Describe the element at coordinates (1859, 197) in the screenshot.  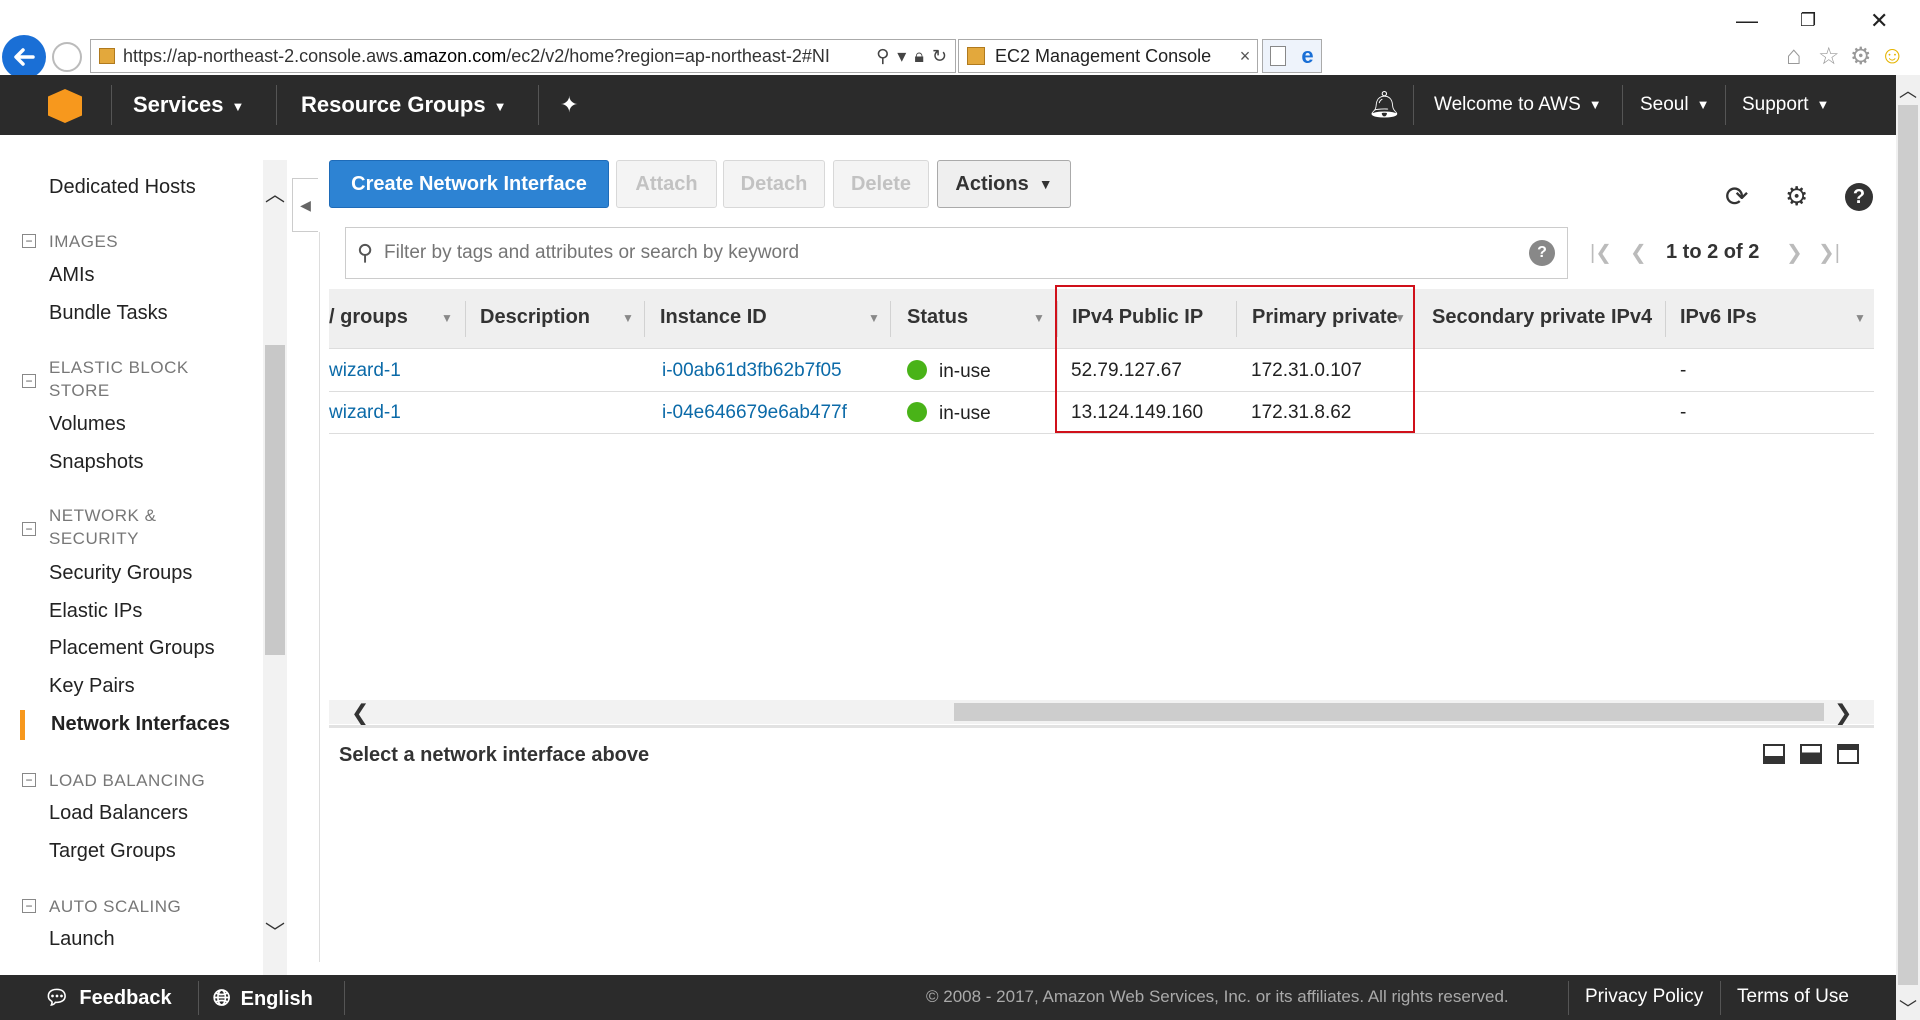
I see `help-icon: ?` at that location.